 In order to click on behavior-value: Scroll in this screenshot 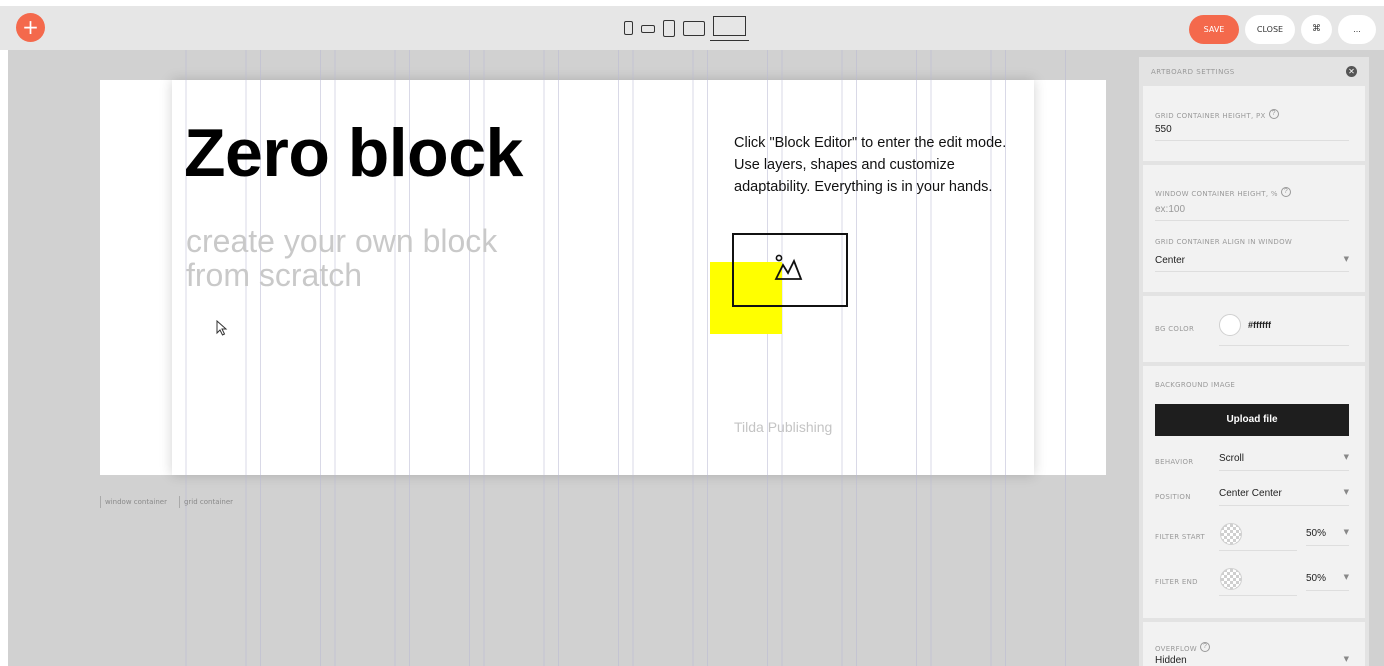, I will do `click(1232, 458)`.